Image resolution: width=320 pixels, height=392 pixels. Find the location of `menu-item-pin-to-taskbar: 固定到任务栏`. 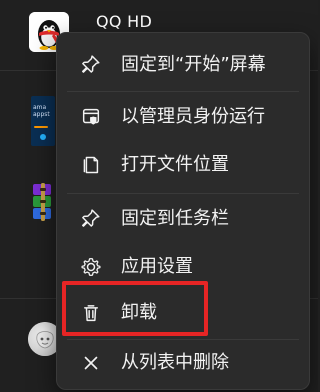

menu-item-pin-to-taskbar: 固定到任务栏 is located at coordinates (183, 219).